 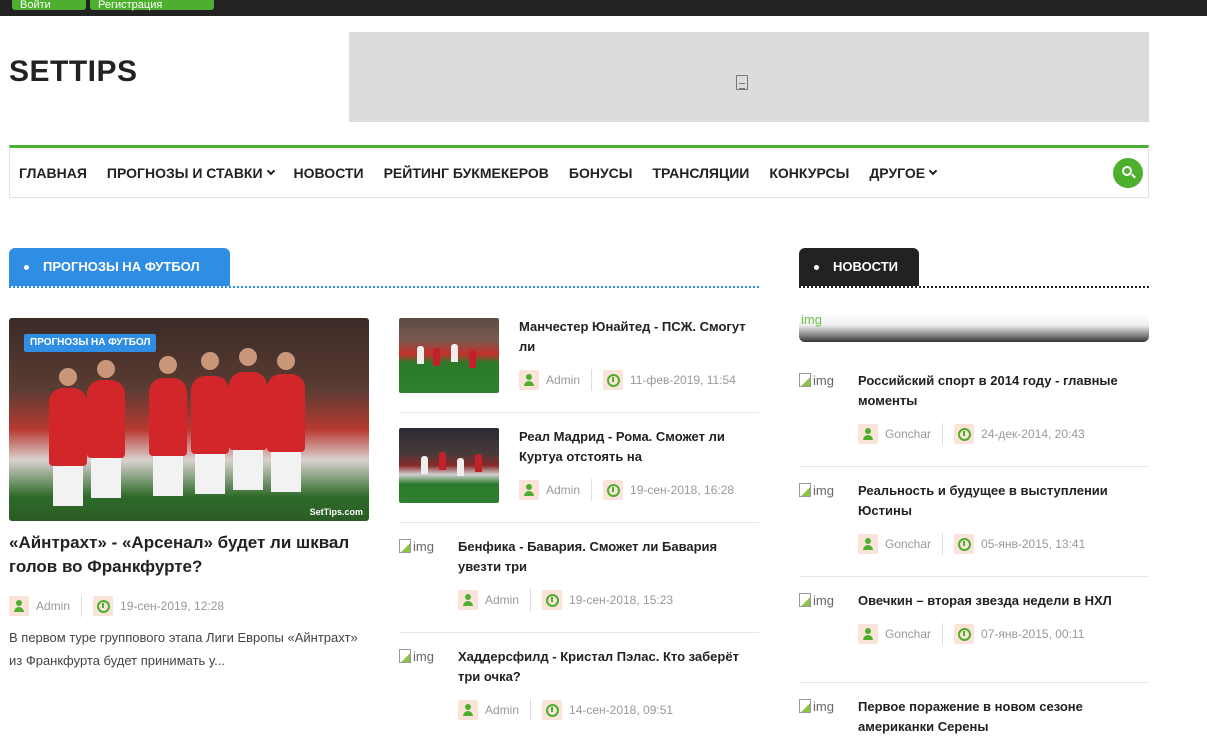 What do you see at coordinates (152, 5) in the screenshot?
I see `register-button: Регистрация` at bounding box center [152, 5].